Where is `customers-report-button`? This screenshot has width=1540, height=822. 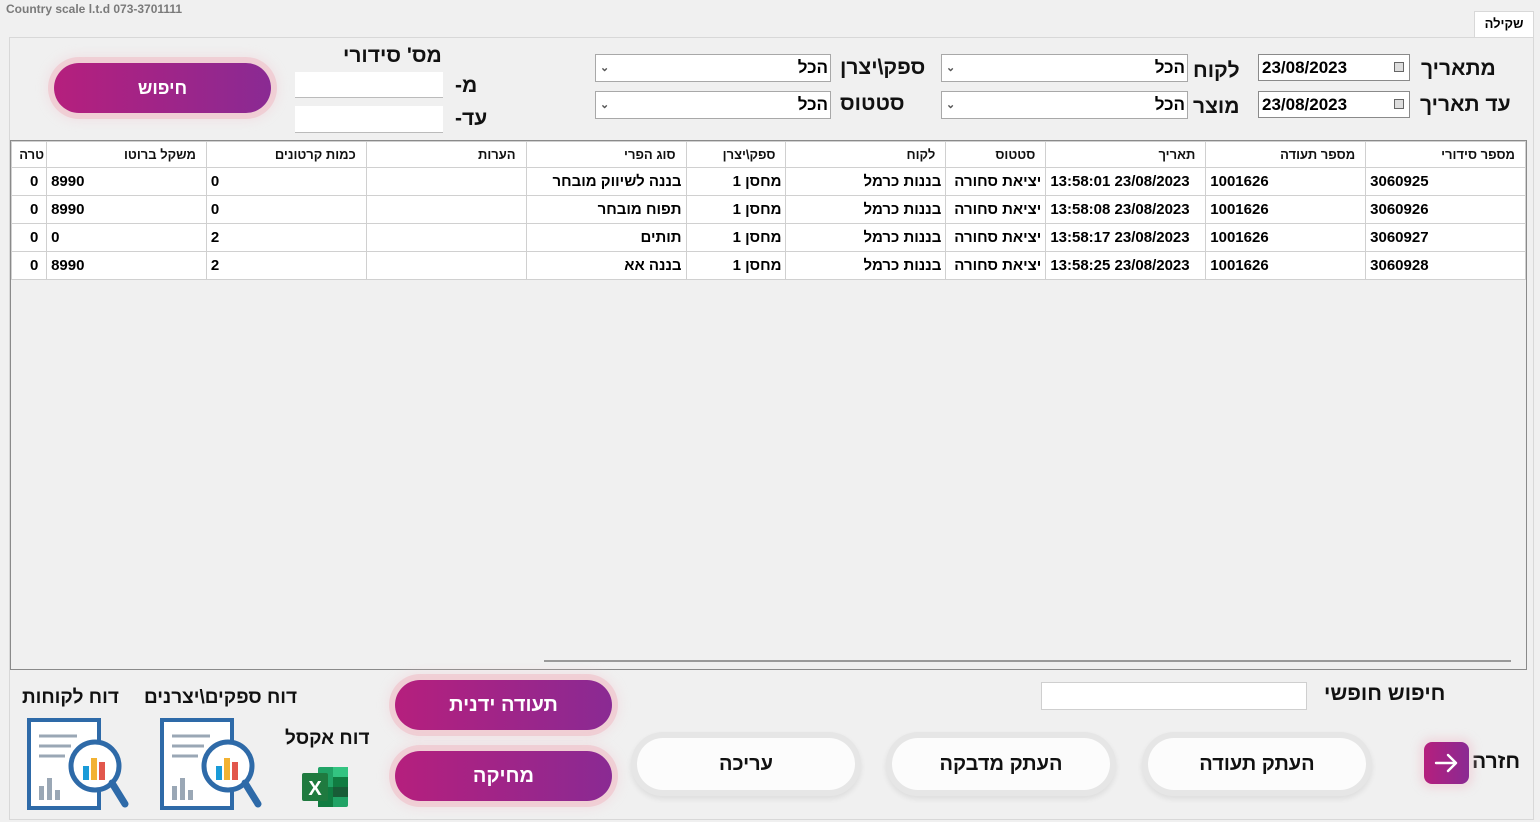 customers-report-button is located at coordinates (77, 766).